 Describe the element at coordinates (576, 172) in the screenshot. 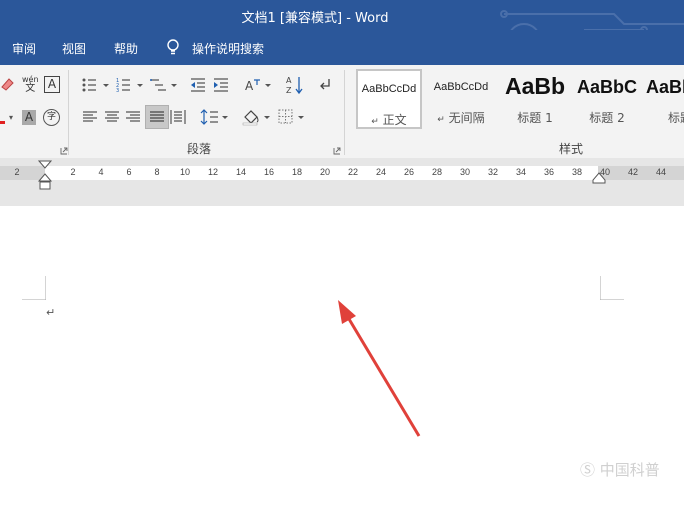

I see `ruler-tick-label: 38` at that location.